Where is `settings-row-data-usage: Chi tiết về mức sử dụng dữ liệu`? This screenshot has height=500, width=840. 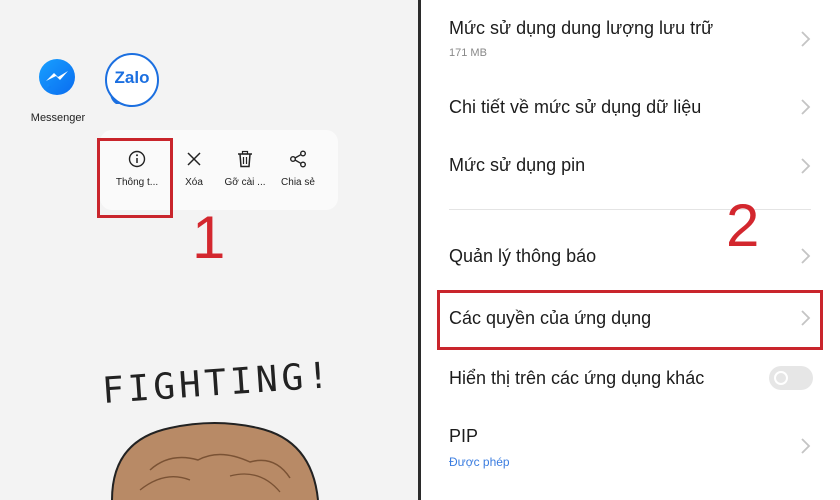
settings-row-data-usage: Chi tiết về mức sử dụng dữ liệu is located at coordinates (630, 107).